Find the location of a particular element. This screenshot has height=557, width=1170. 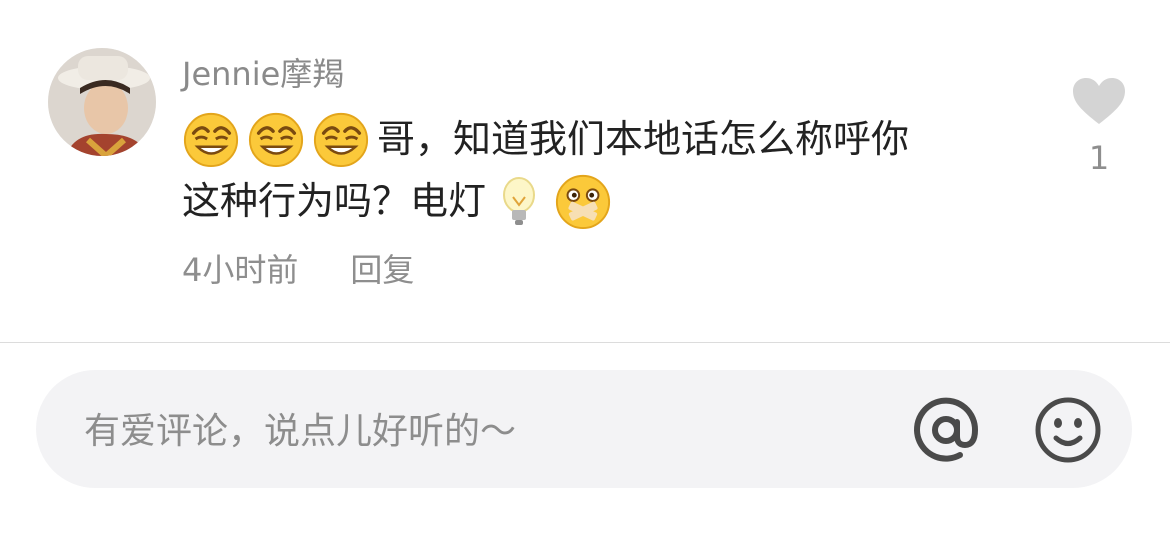

avatar is located at coordinates (102, 102).